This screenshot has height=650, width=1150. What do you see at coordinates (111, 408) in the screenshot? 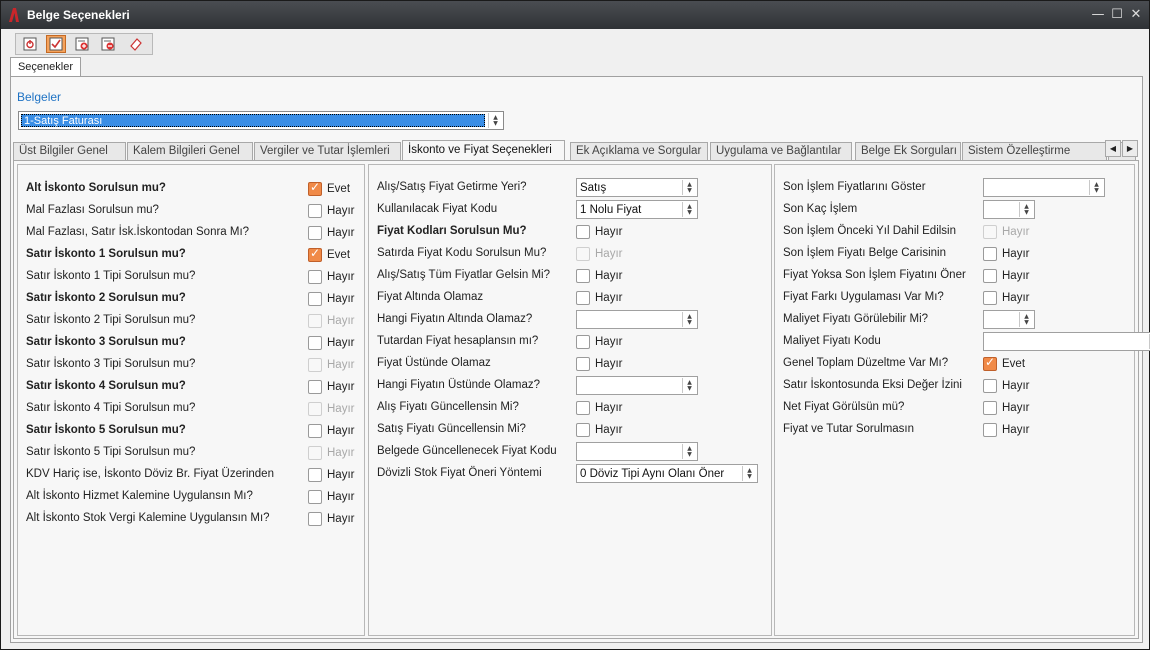
I see `option-label: Satır İskonto 4 Tipi Sorulsun mu?` at bounding box center [111, 408].